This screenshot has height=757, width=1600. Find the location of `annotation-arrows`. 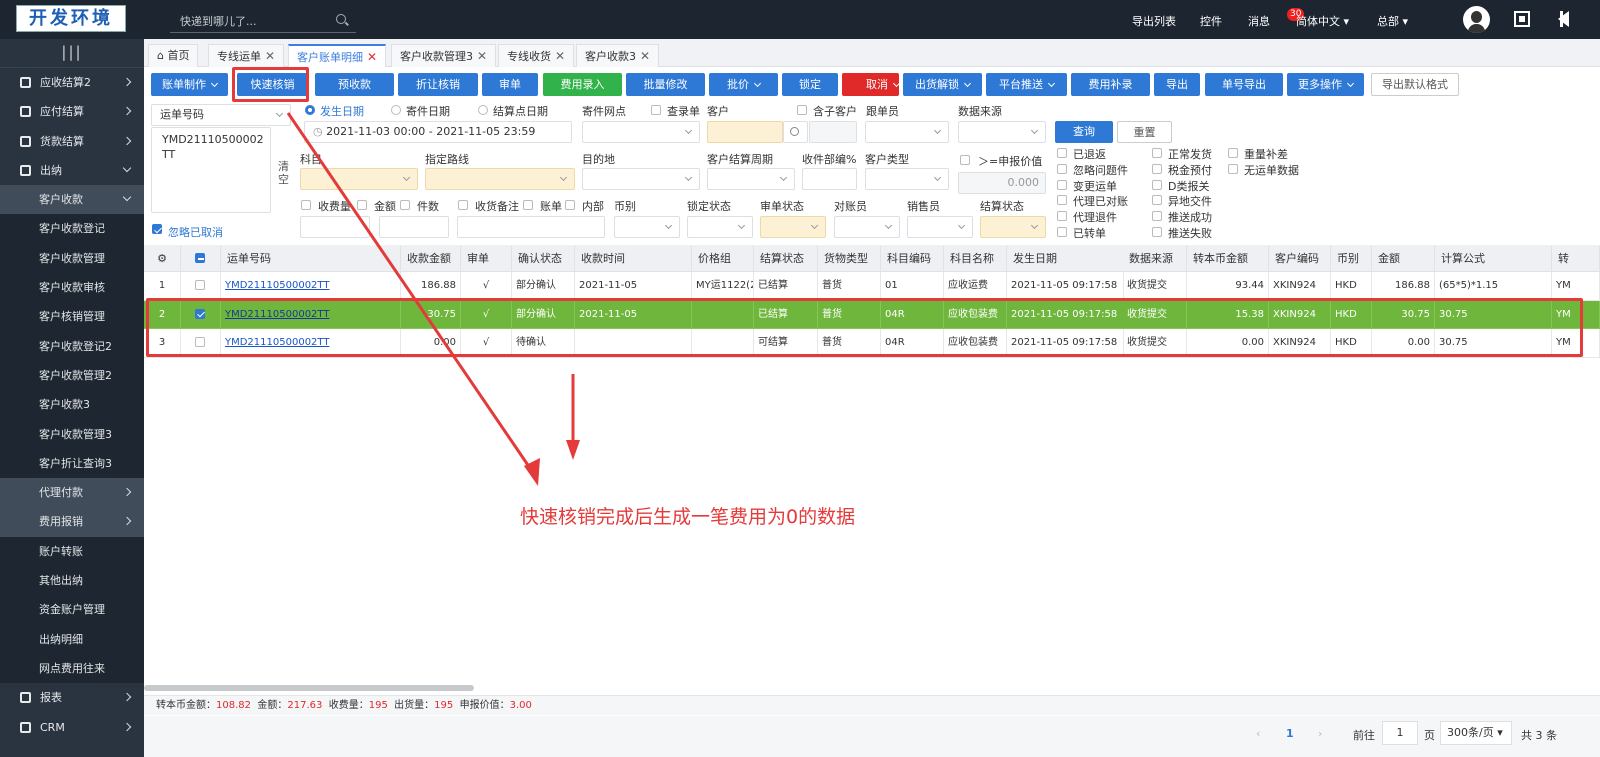

annotation-arrows is located at coordinates (433, 299).